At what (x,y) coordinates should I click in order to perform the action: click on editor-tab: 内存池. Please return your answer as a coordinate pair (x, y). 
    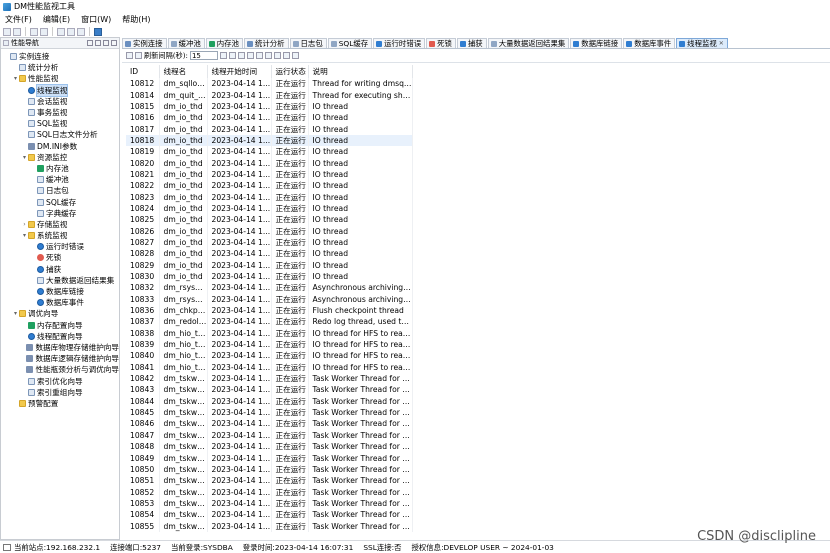
    Looking at the image, I should click on (224, 43).